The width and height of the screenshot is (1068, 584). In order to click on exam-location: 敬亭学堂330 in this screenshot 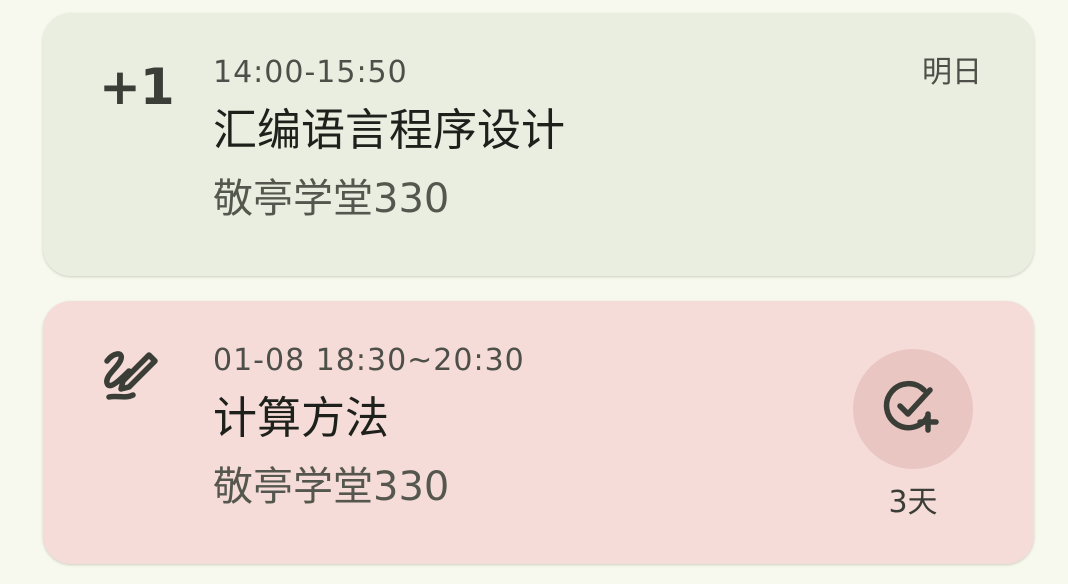, I will do `click(331, 487)`.